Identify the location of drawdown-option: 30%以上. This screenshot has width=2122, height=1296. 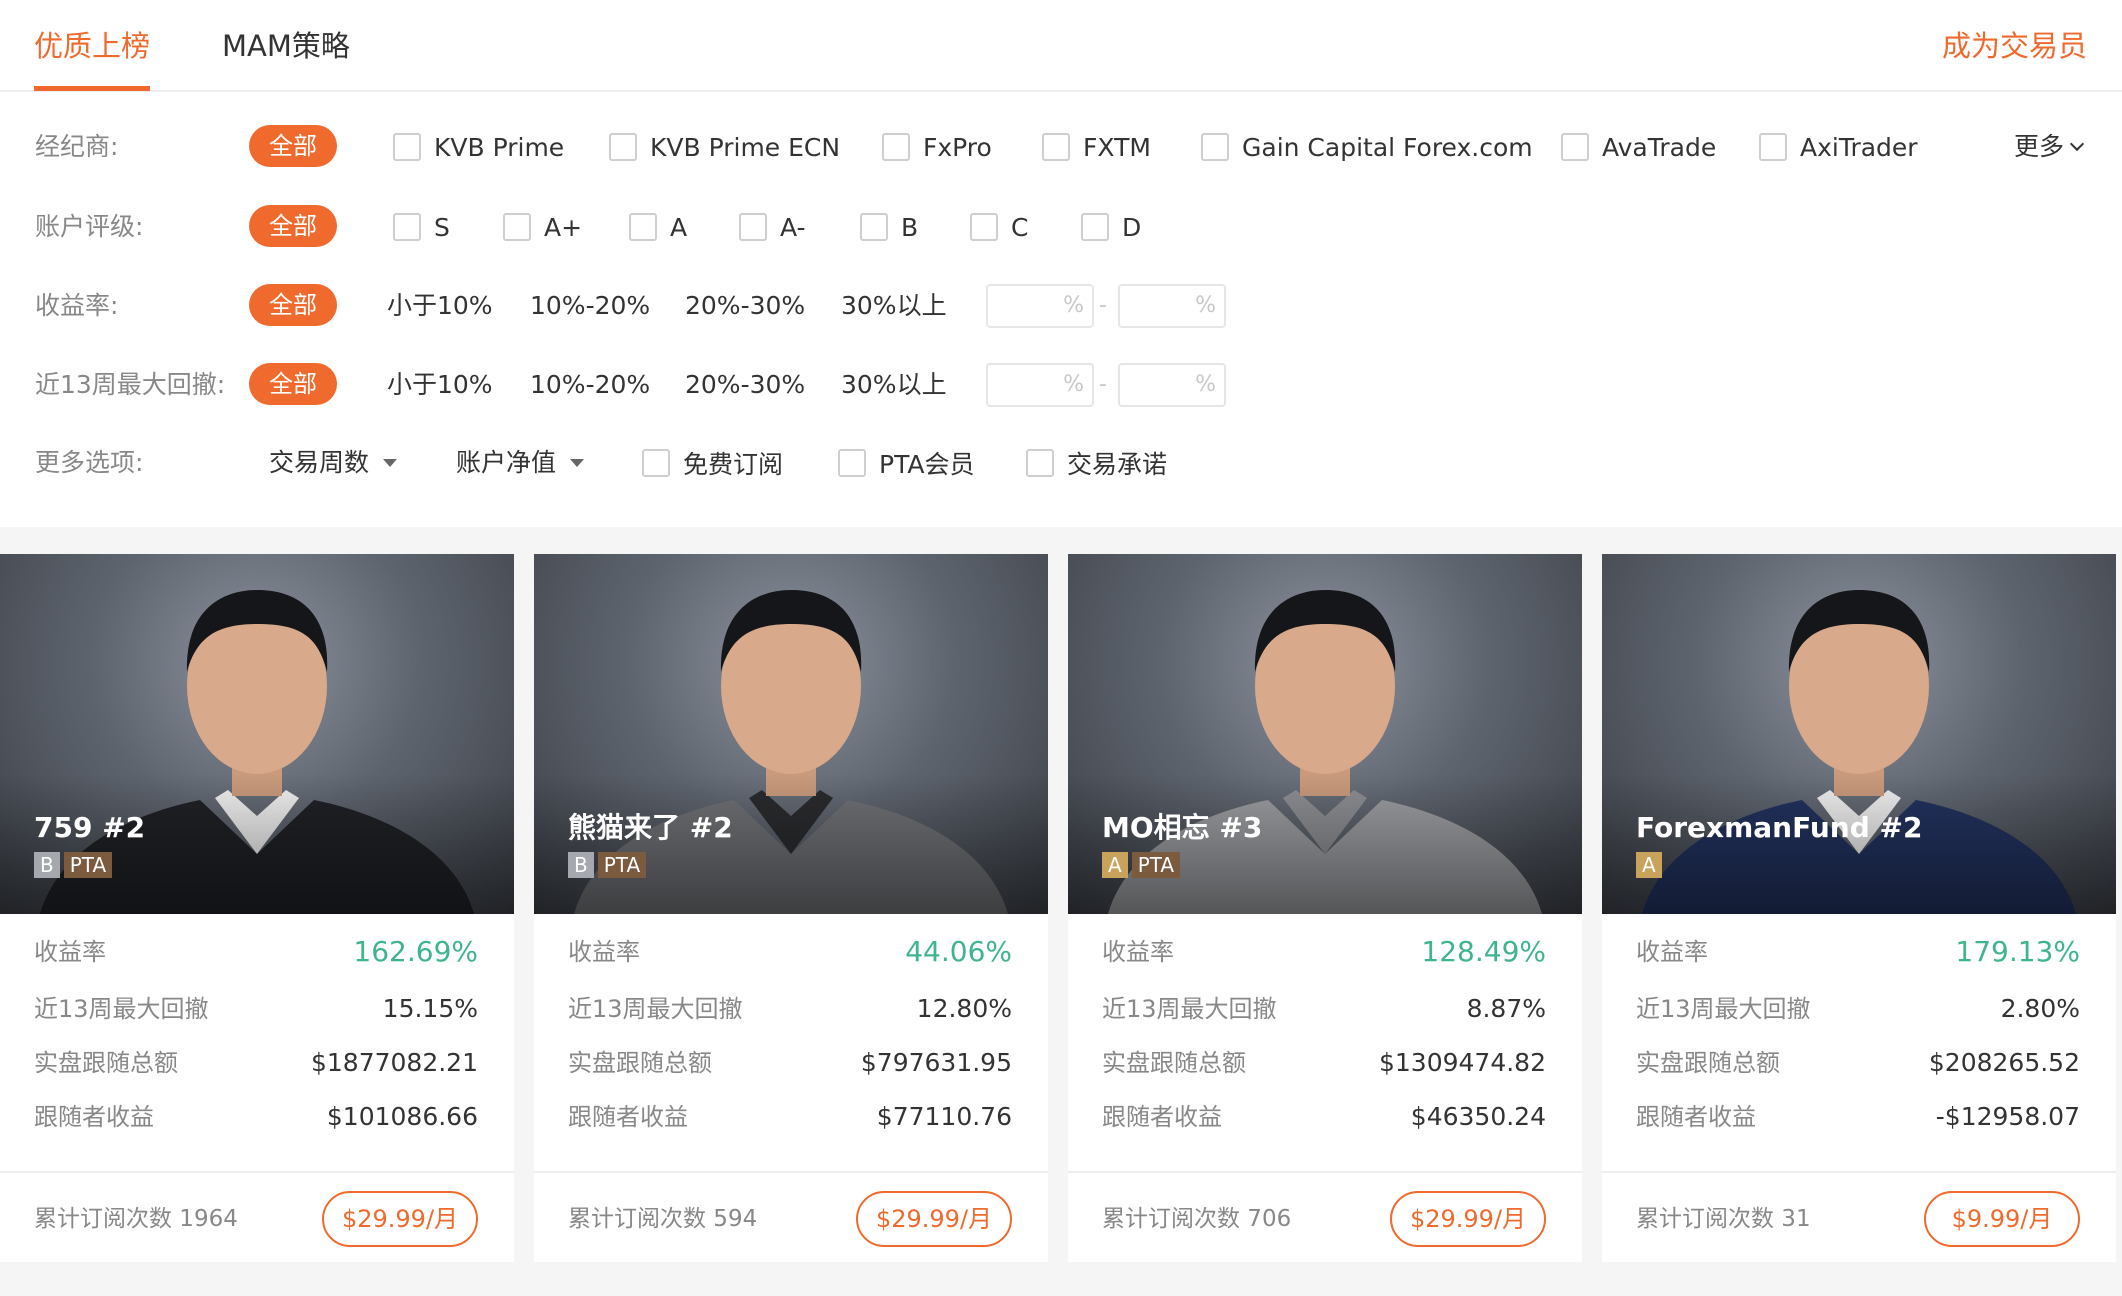
(894, 385).